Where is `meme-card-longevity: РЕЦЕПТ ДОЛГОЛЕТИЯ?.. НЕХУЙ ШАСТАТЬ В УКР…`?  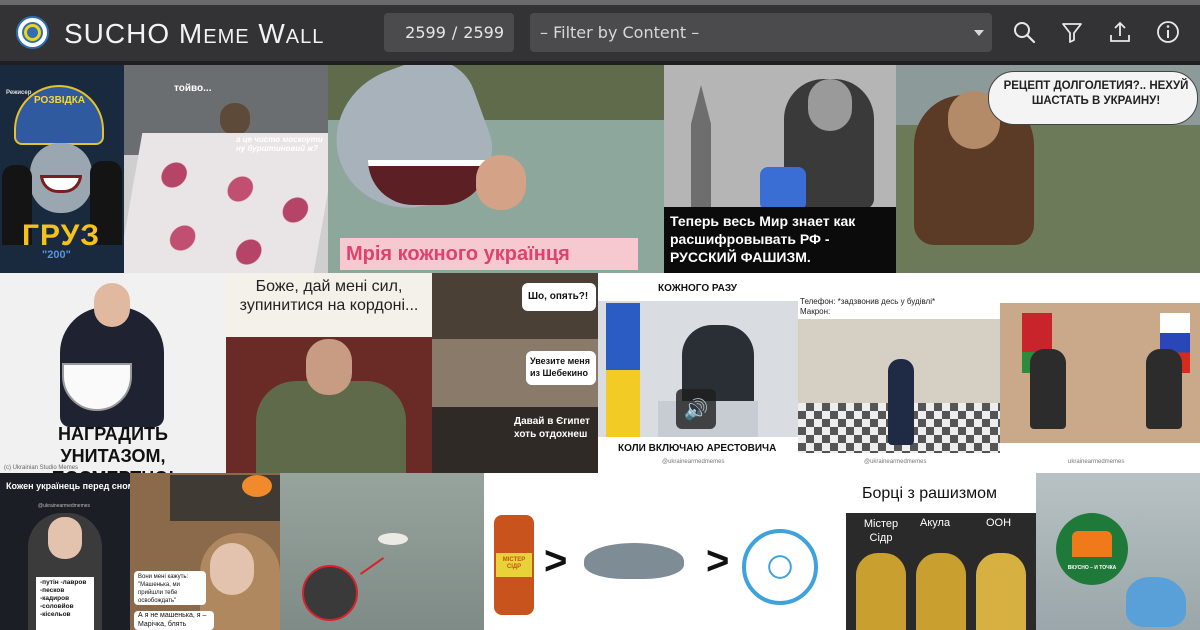 meme-card-longevity: РЕЦЕПТ ДОЛГОЛЕТИЯ?.. НЕХУЙ ШАСТАТЬ В УКР… is located at coordinates (1048, 169).